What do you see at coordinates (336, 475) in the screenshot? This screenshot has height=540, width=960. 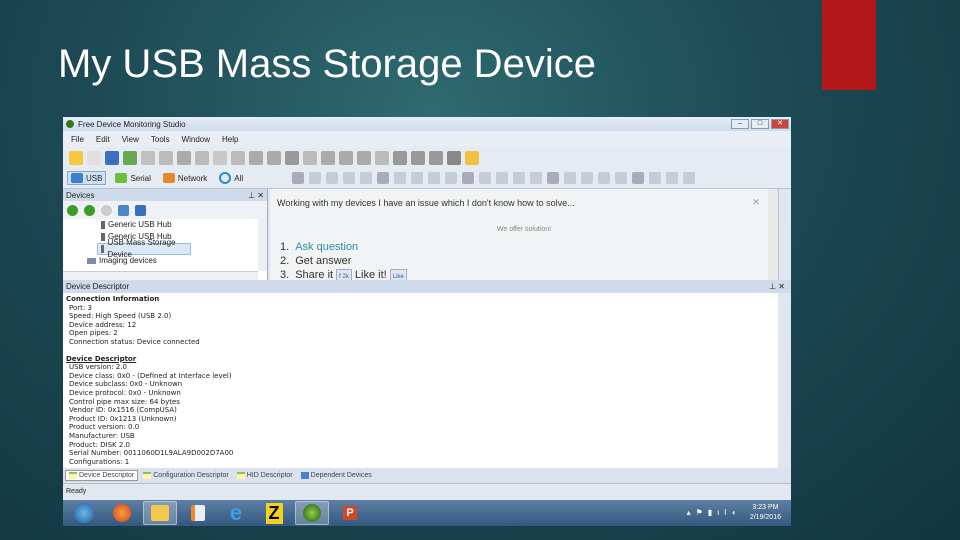 I see `tab-dependent-devices: Dependent Devices` at bounding box center [336, 475].